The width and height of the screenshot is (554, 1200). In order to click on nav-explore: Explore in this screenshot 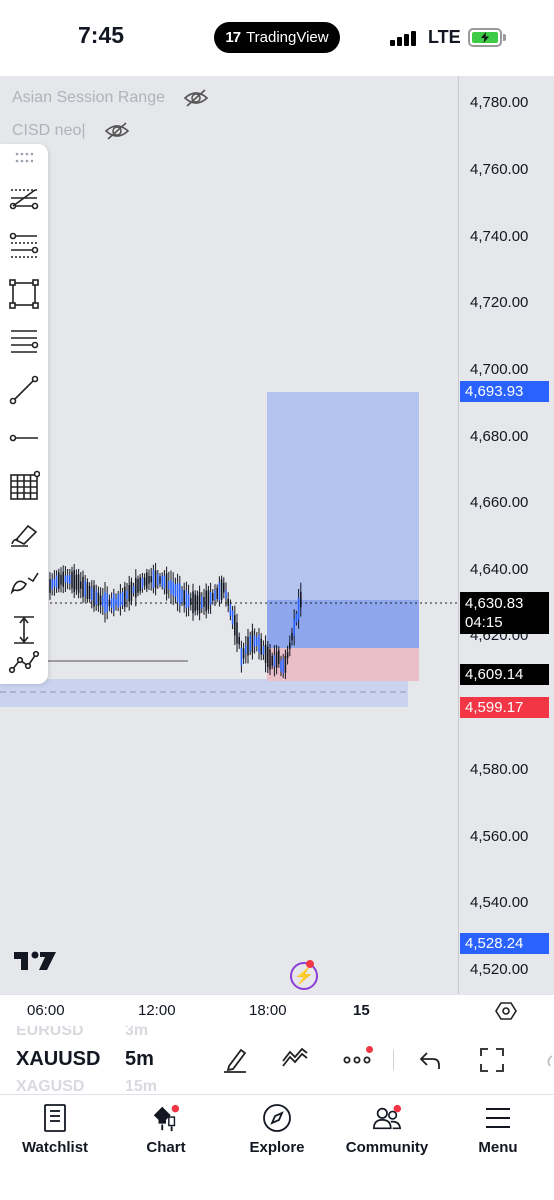, I will do `click(277, 1130)`.